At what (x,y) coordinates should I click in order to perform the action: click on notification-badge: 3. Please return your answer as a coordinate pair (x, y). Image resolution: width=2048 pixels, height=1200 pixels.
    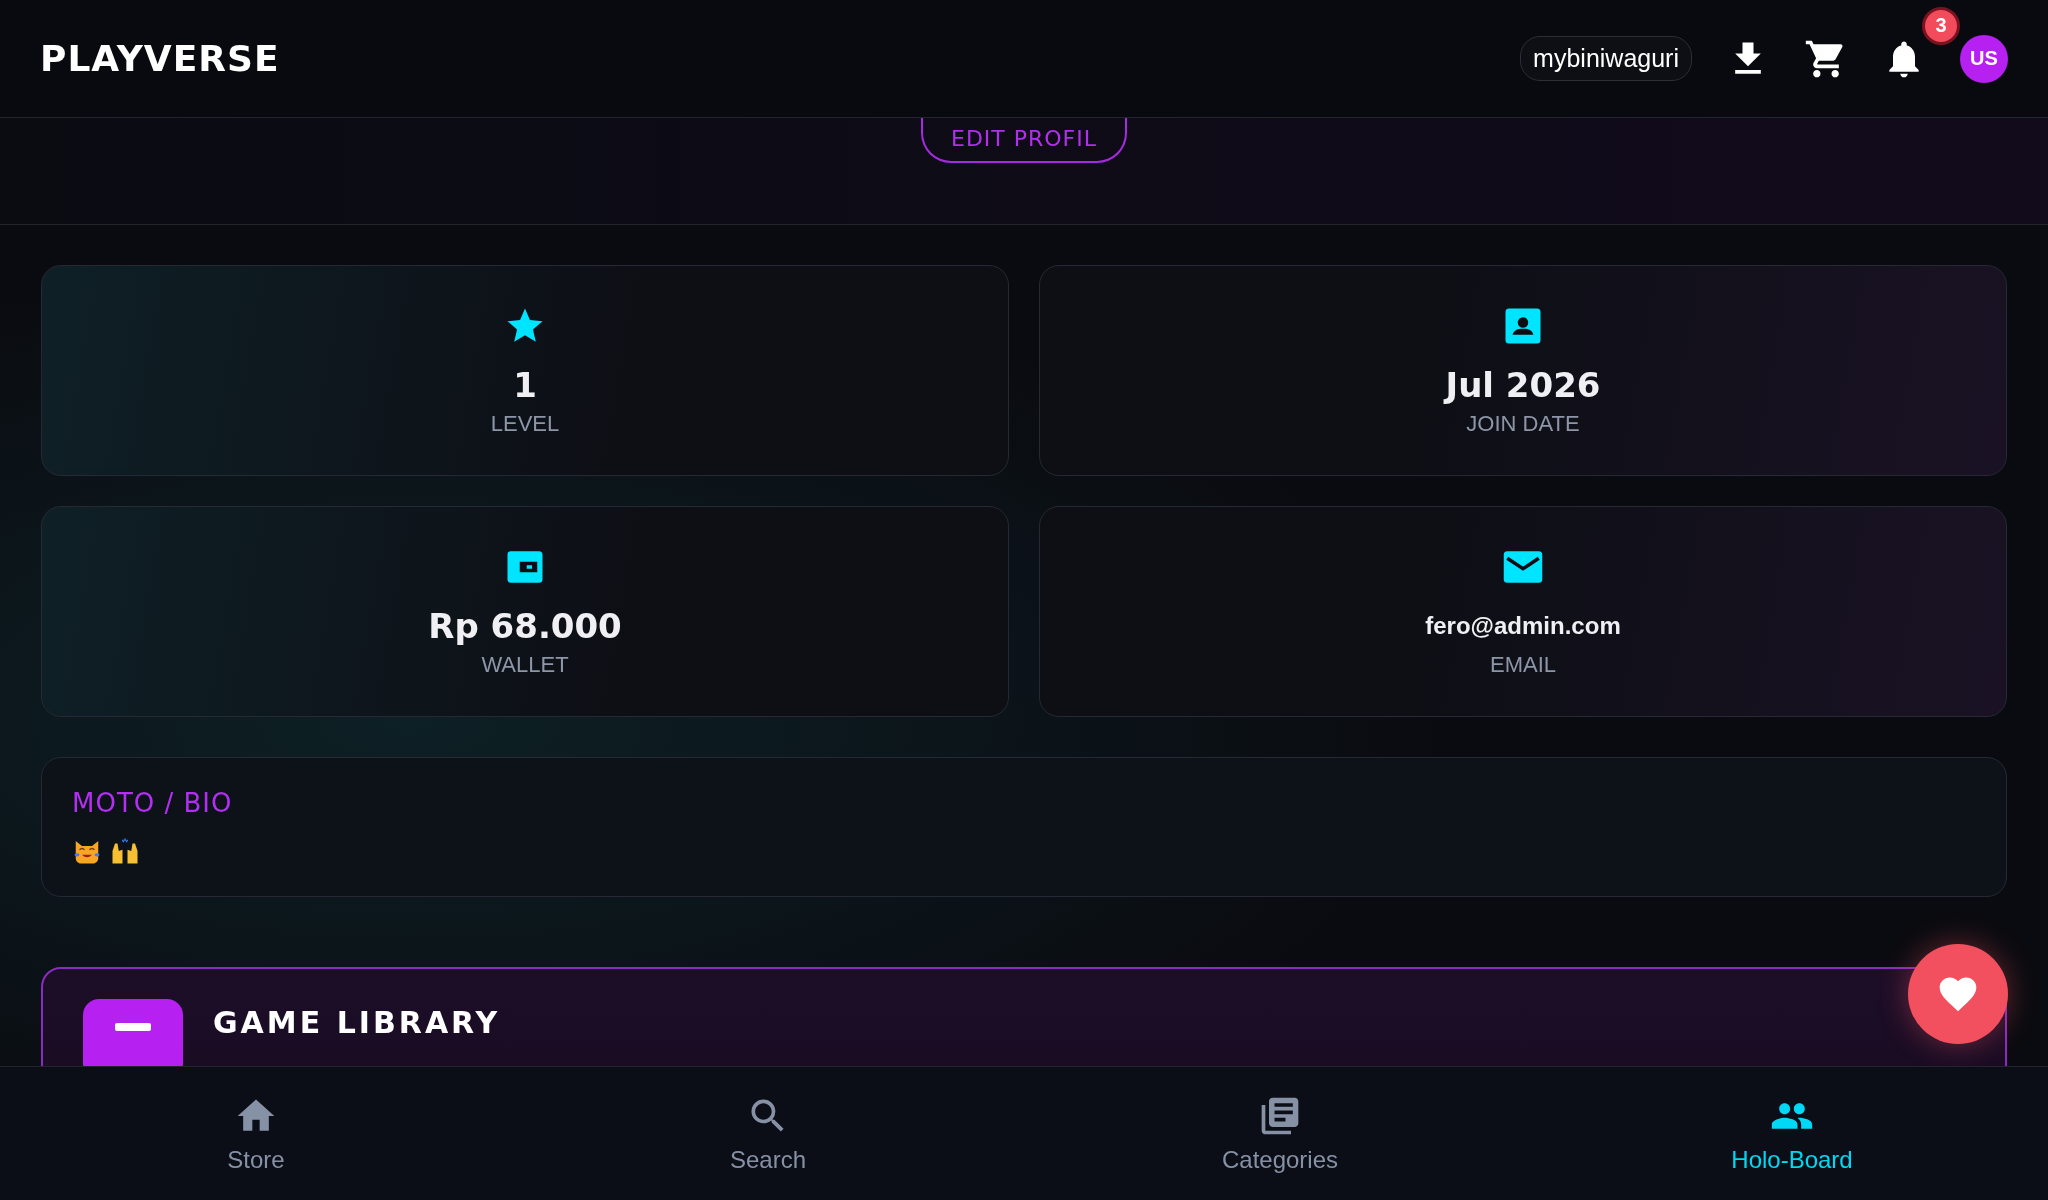
    Looking at the image, I should click on (1941, 25).